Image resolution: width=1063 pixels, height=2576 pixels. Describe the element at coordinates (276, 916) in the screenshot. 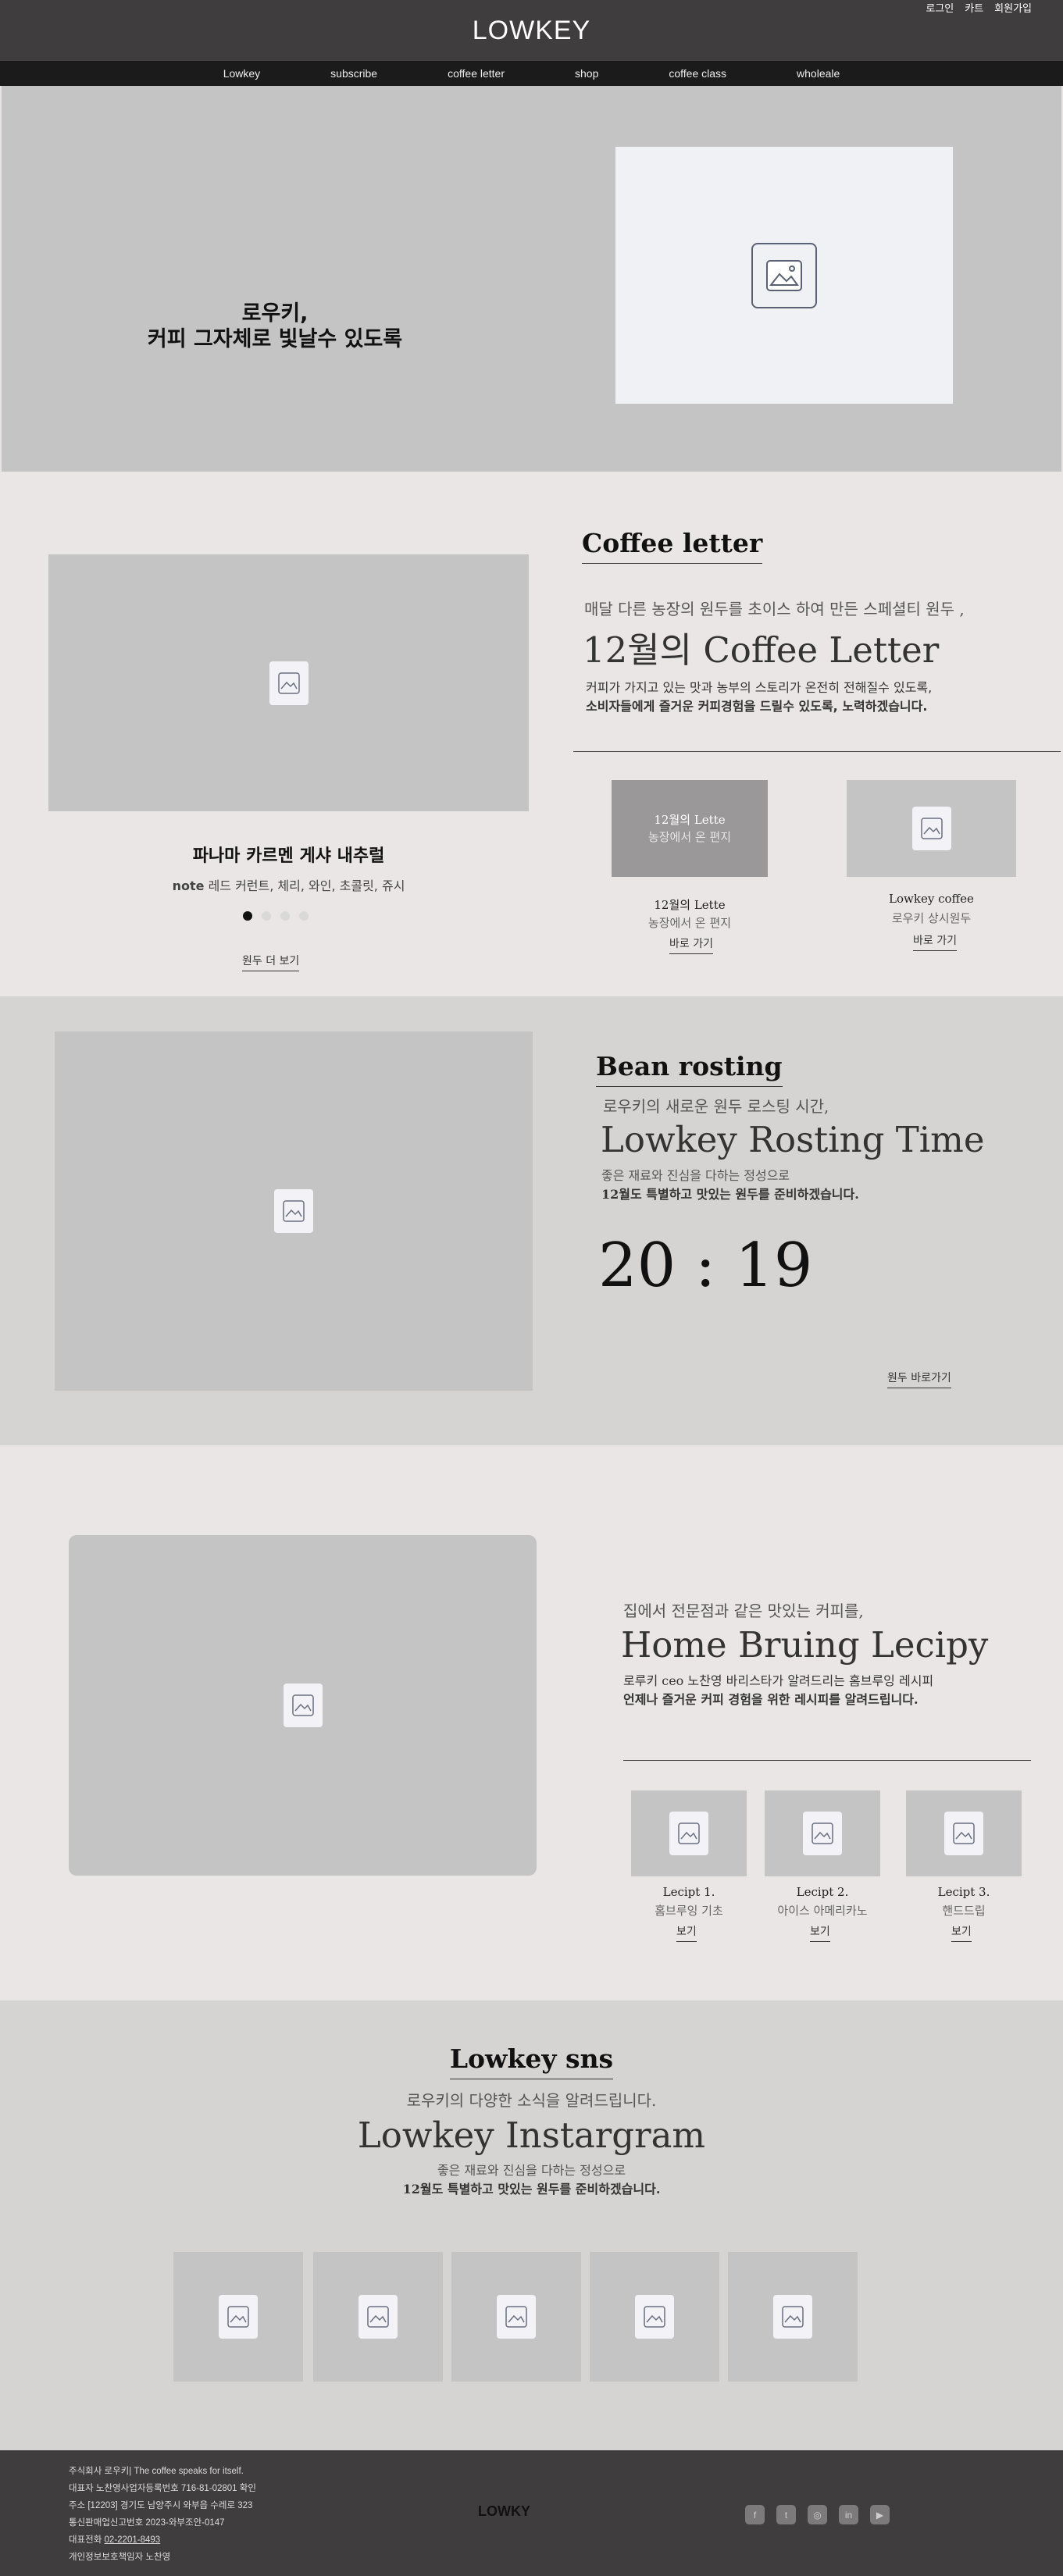

I see `slider-dots` at that location.